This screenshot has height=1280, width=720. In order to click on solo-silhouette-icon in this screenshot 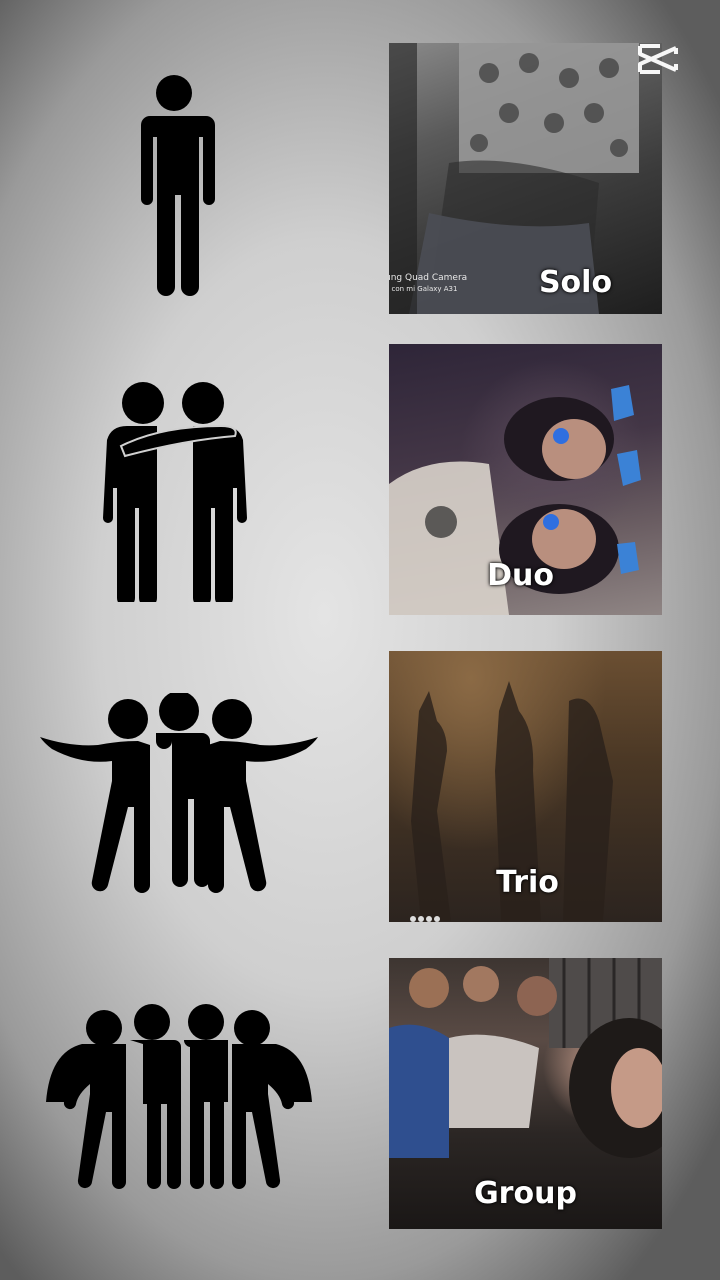, I will do `click(174, 185)`.